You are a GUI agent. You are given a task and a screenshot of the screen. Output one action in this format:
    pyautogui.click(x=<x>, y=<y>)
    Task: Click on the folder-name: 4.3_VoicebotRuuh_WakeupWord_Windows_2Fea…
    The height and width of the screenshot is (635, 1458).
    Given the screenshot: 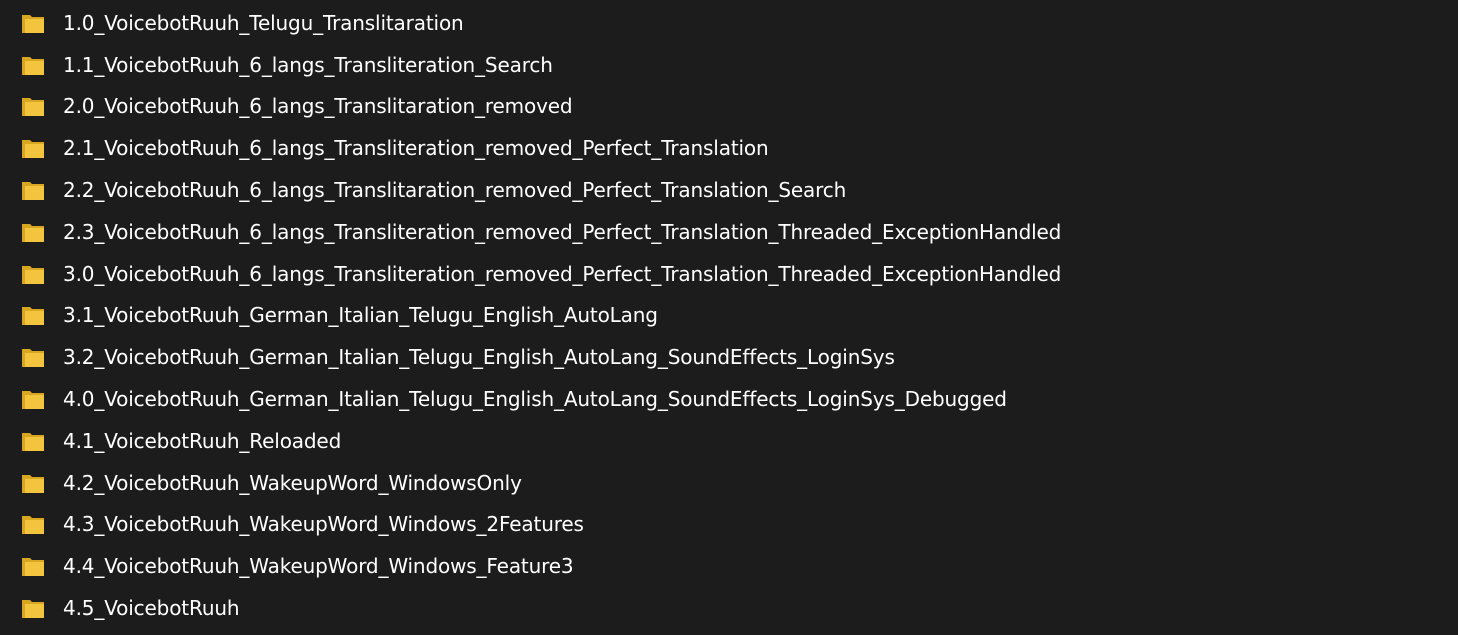 What is the action you would take?
    pyautogui.click(x=323, y=524)
    